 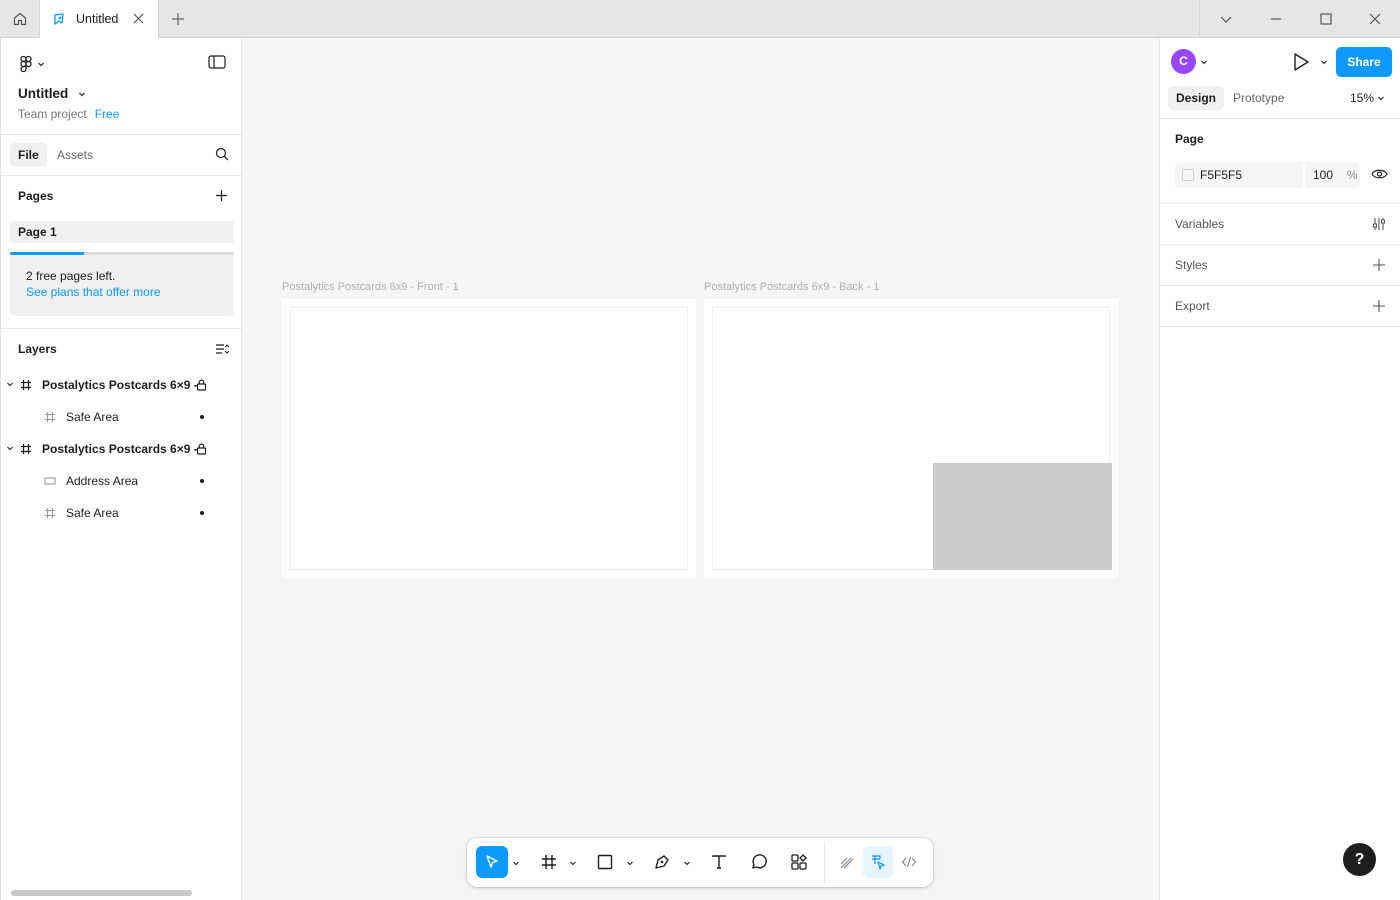 I want to click on see-plans-link: See plans that offer more, so click(x=93, y=292).